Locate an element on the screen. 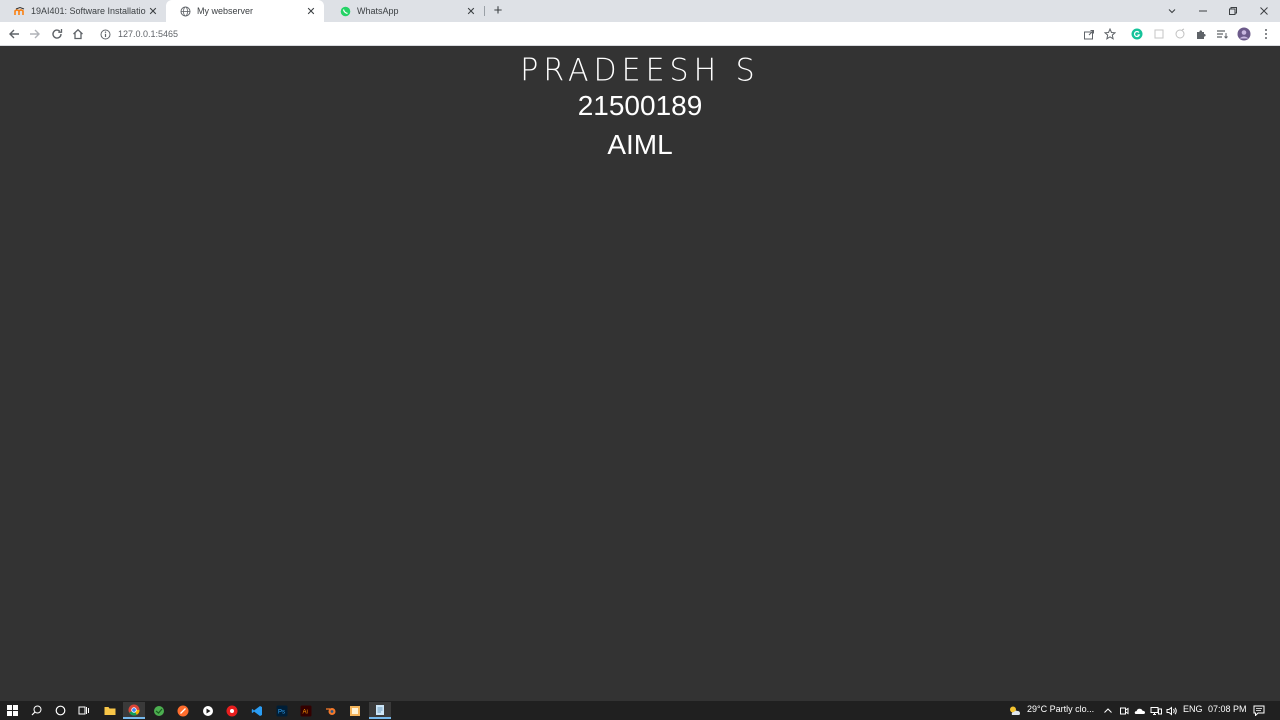 The width and height of the screenshot is (1280, 720). tab-software-installation: 19AI401: Software Installation ✕ is located at coordinates (83, 11).